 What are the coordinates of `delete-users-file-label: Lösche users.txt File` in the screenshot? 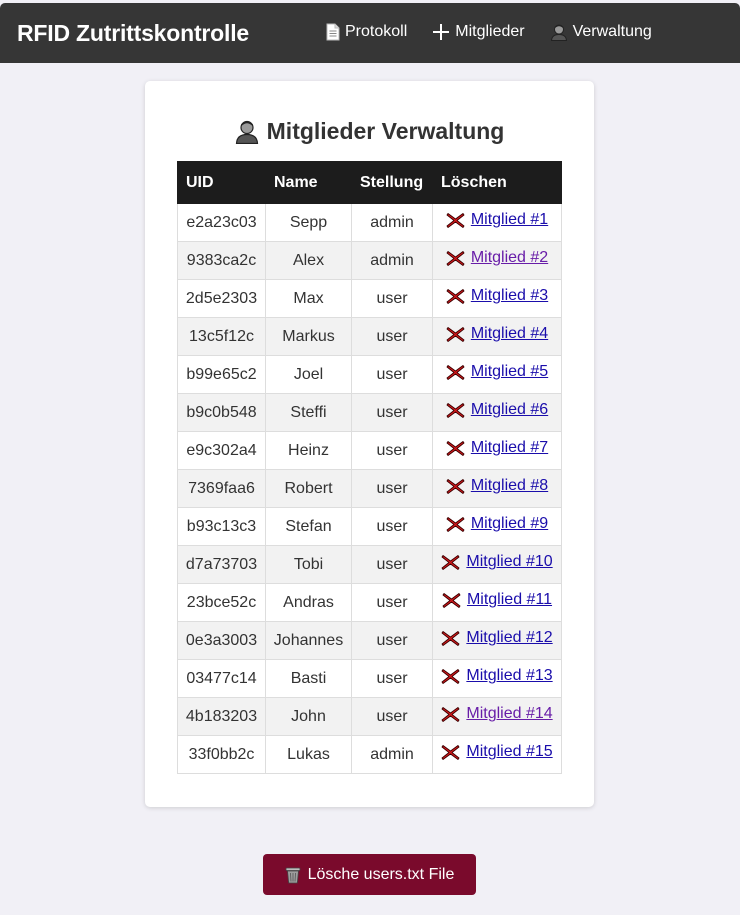 It's located at (381, 874).